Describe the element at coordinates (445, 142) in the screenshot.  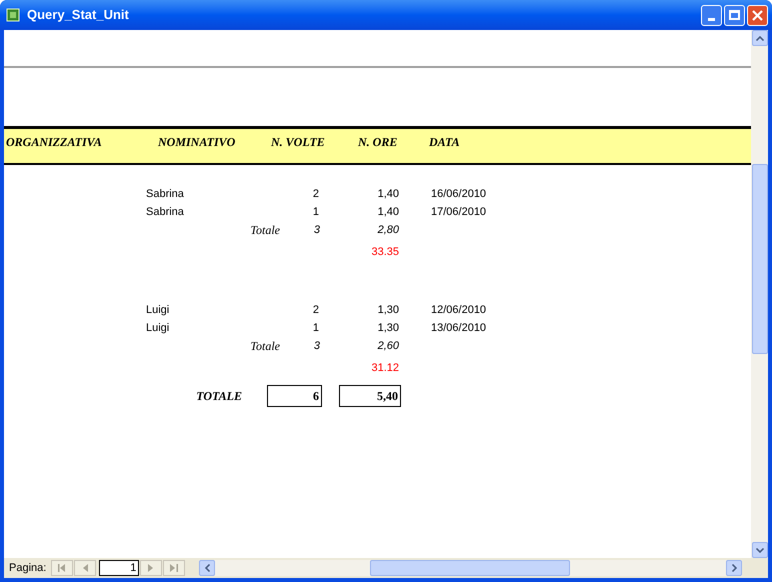
I see `column-header: DATA` at that location.